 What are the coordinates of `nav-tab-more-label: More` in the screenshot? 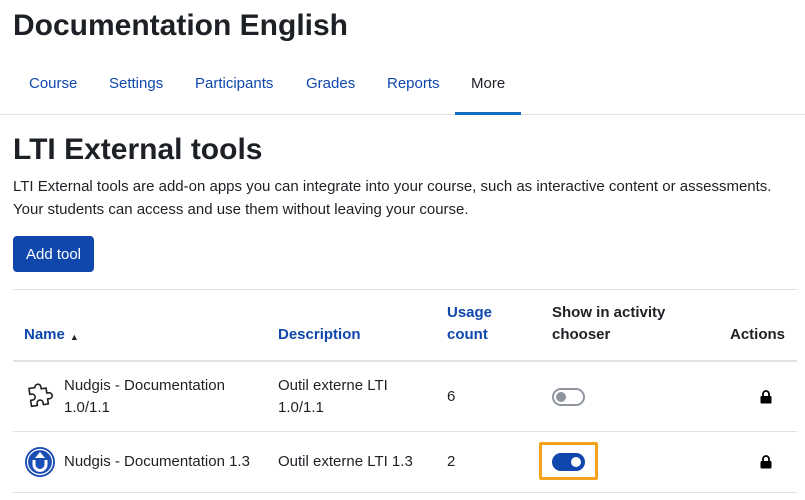 It's located at (488, 83).